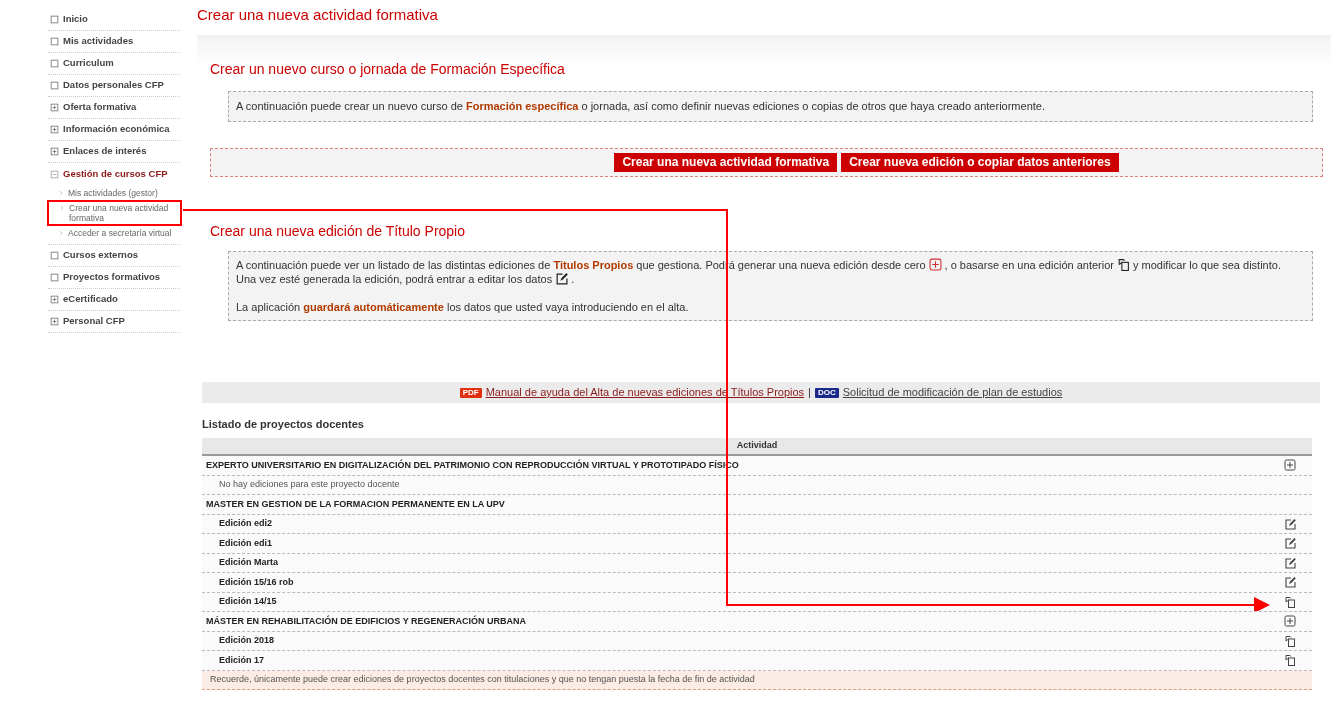 The image size is (1341, 708). What do you see at coordinates (246, 640) in the screenshot?
I see `edition-name: Edición 2018` at bounding box center [246, 640].